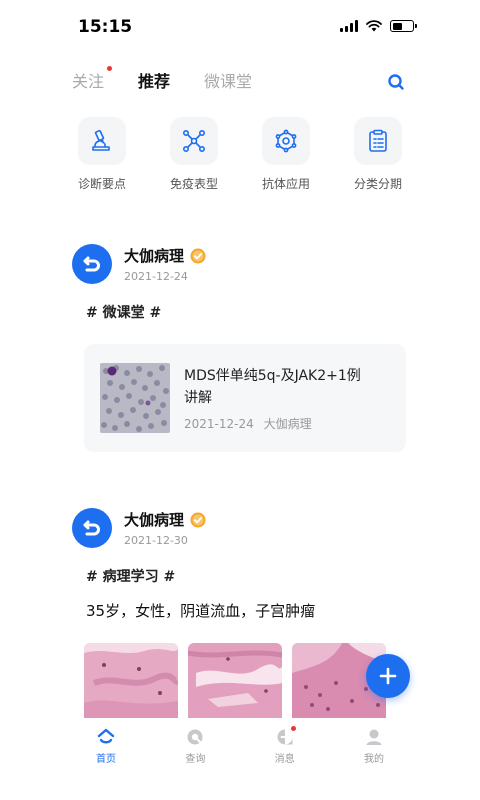 The width and height of the screenshot is (480, 800). I want to click on battery-fill, so click(397, 26).